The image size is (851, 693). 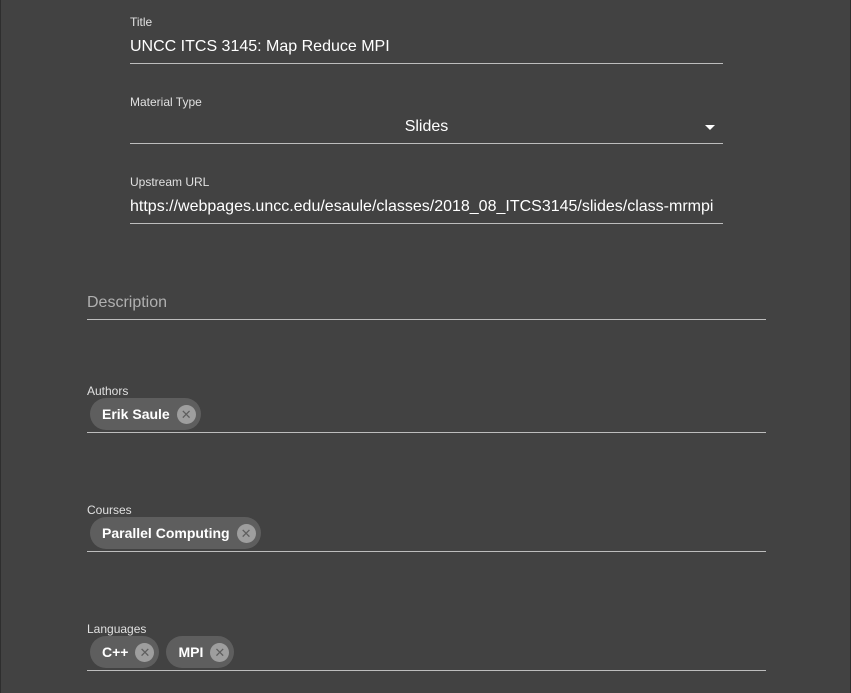 I want to click on chip-text: C++, so click(x=115, y=652).